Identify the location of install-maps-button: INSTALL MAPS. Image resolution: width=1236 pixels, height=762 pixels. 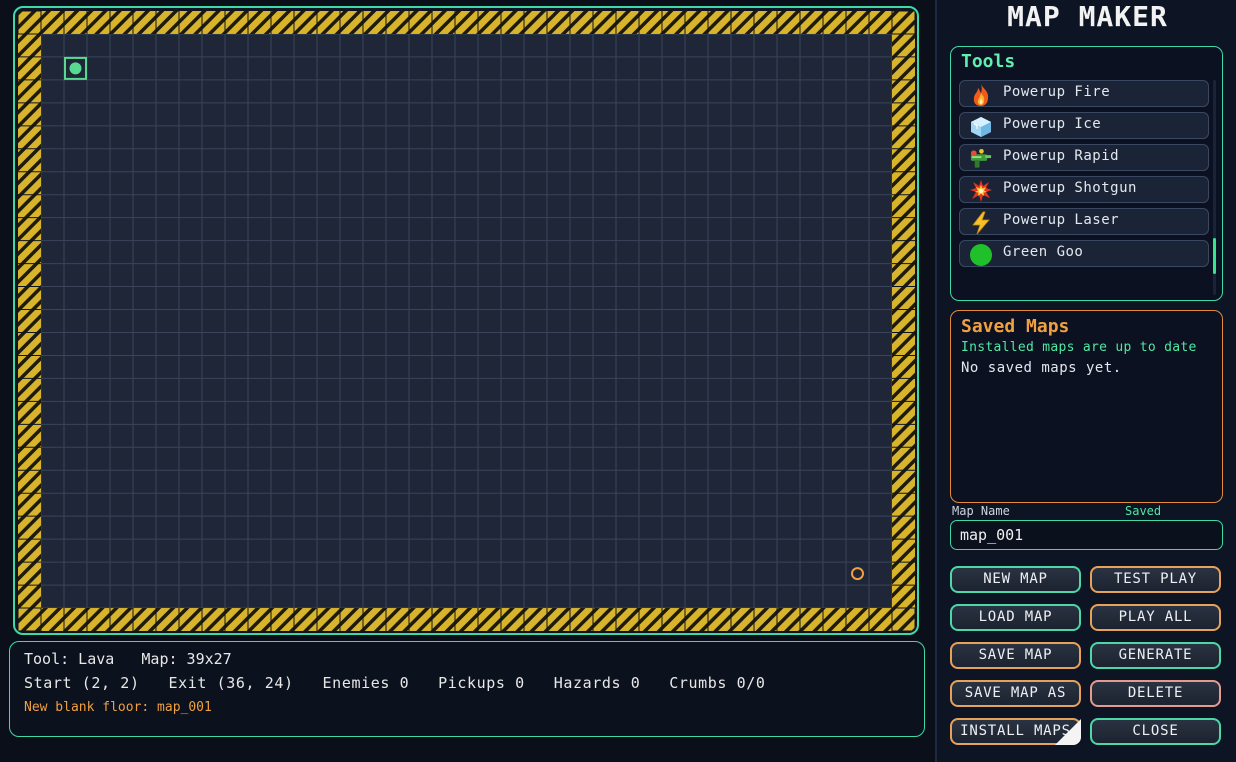
(1015, 731).